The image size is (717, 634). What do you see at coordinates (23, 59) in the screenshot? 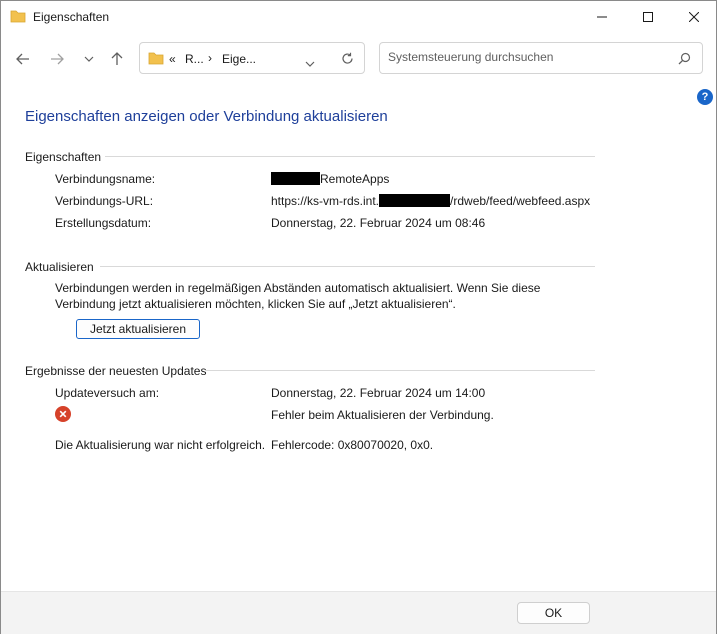
I see `back-arrow-icon` at bounding box center [23, 59].